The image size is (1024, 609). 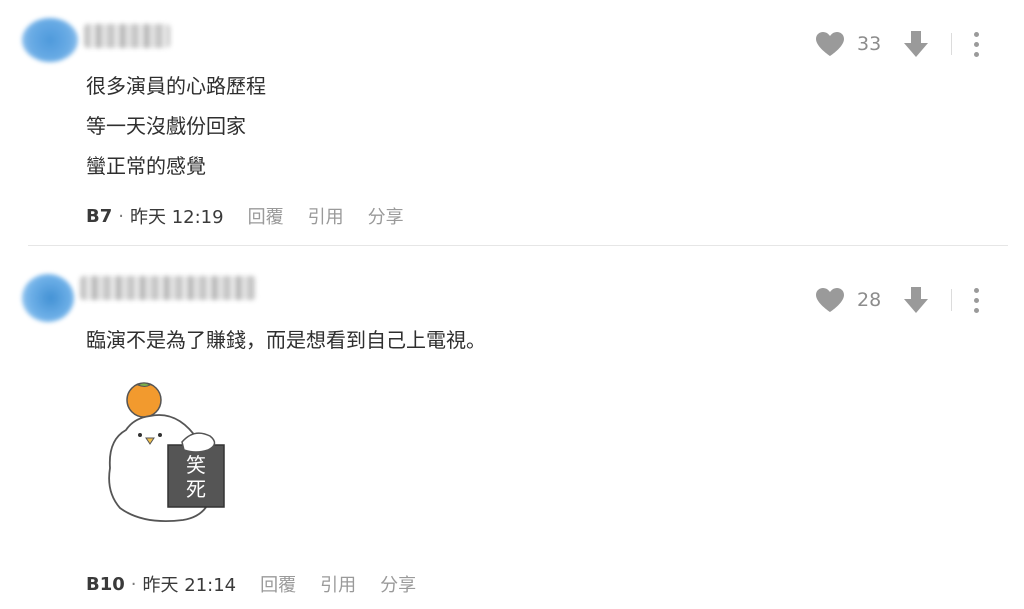 What do you see at coordinates (176, 217) in the screenshot?
I see `timestamp: 昨天 12:19` at bounding box center [176, 217].